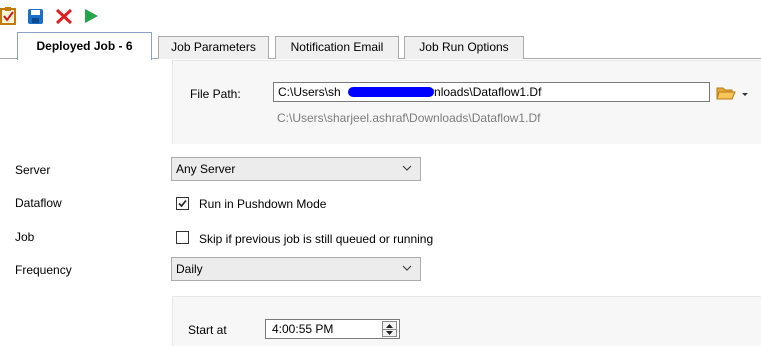 The image size is (761, 346). I want to click on start-time-picker: 4:00:55 PM, so click(332, 329).